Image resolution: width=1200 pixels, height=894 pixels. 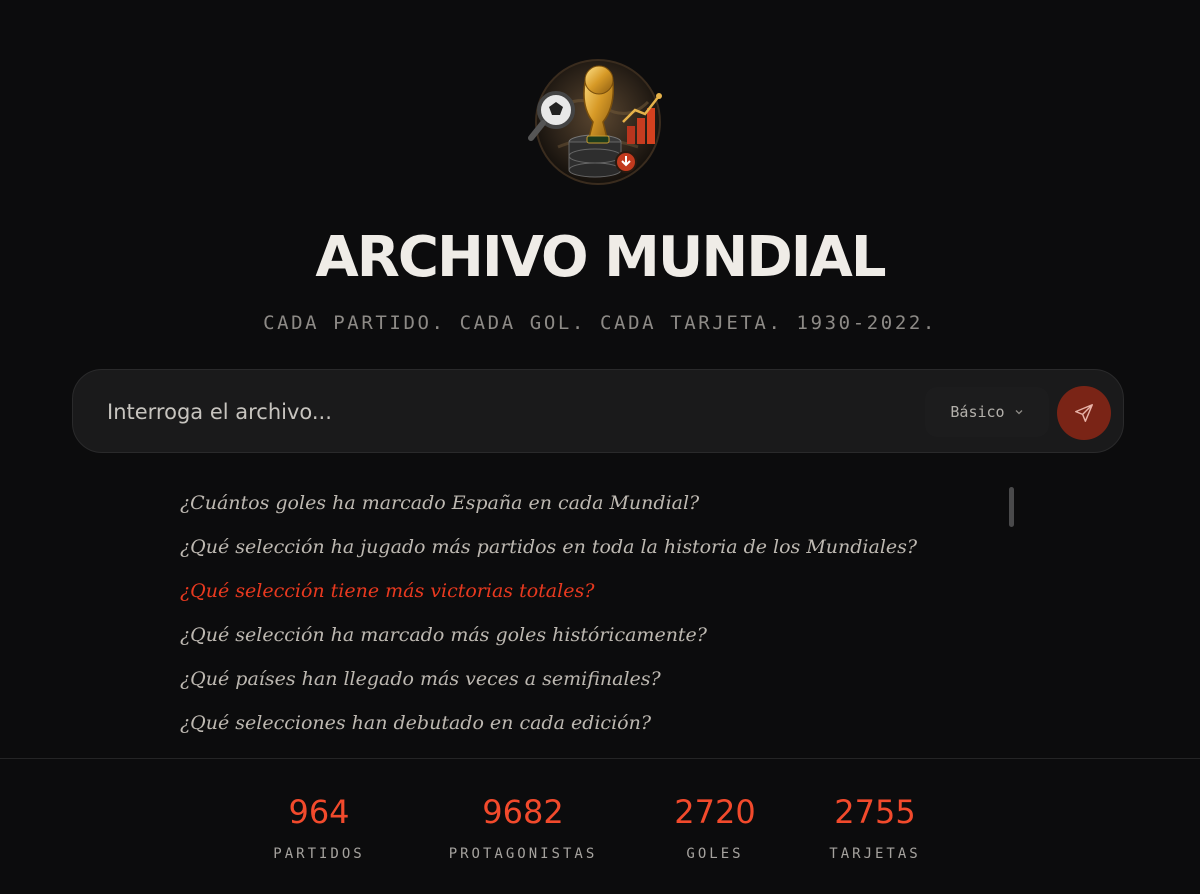 What do you see at coordinates (977, 412) in the screenshot?
I see `mode-select-label: Básico` at bounding box center [977, 412].